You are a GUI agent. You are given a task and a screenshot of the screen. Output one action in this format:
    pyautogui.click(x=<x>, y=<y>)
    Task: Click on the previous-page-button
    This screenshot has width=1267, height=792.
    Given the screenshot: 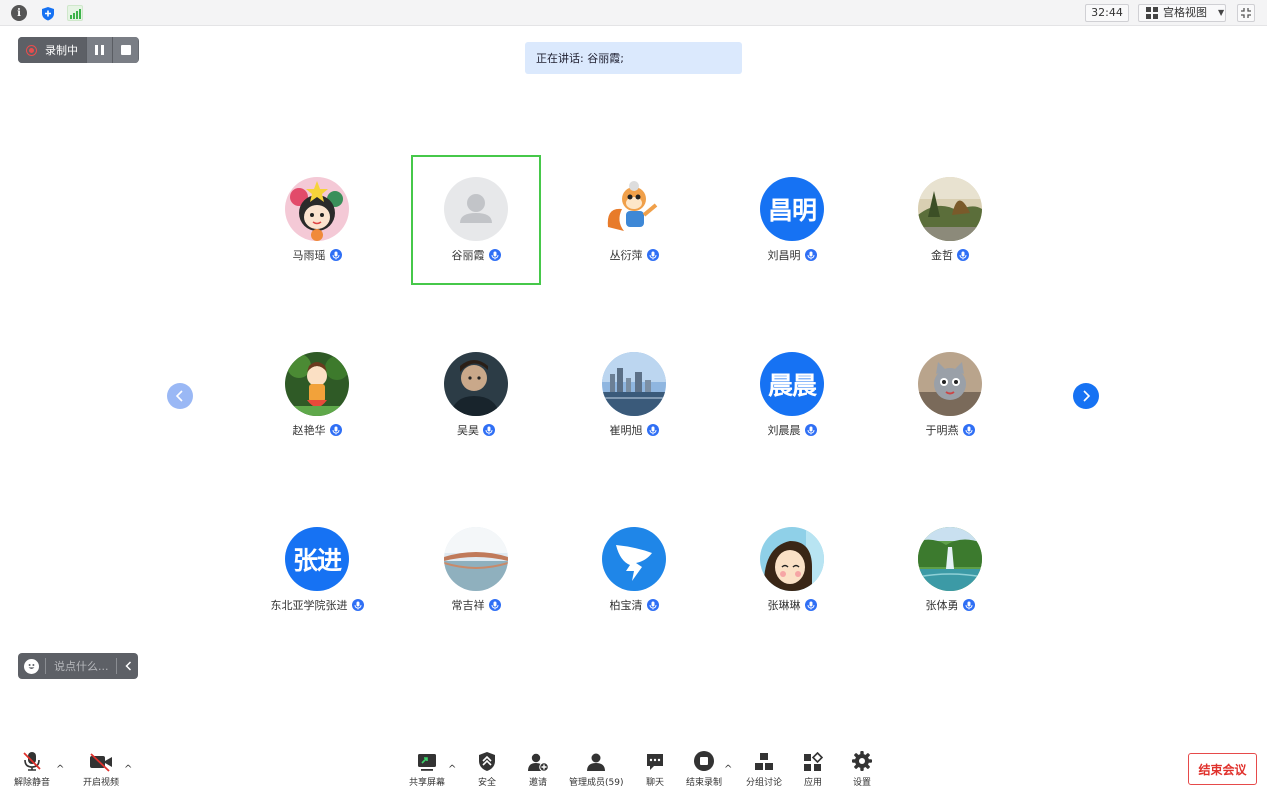 What is the action you would take?
    pyautogui.click(x=180, y=396)
    